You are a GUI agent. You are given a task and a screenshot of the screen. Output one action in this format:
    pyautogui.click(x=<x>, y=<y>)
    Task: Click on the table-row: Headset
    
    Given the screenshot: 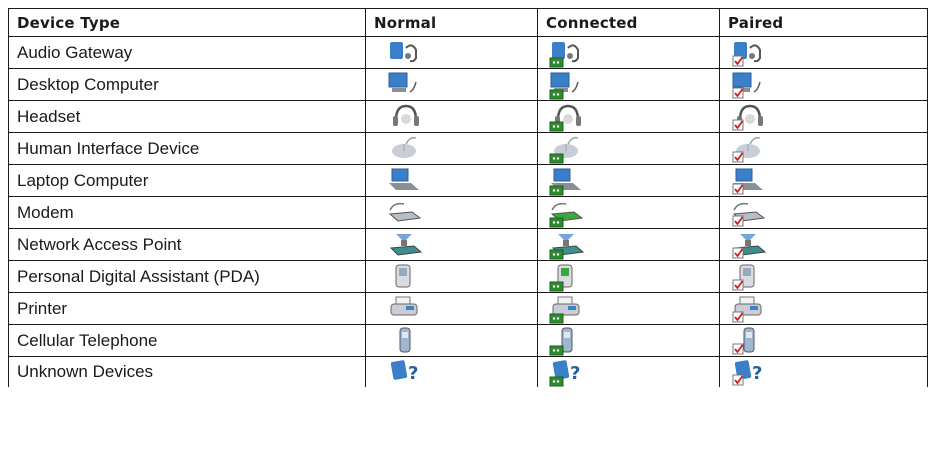 What is the action you would take?
    pyautogui.click(x=468, y=116)
    